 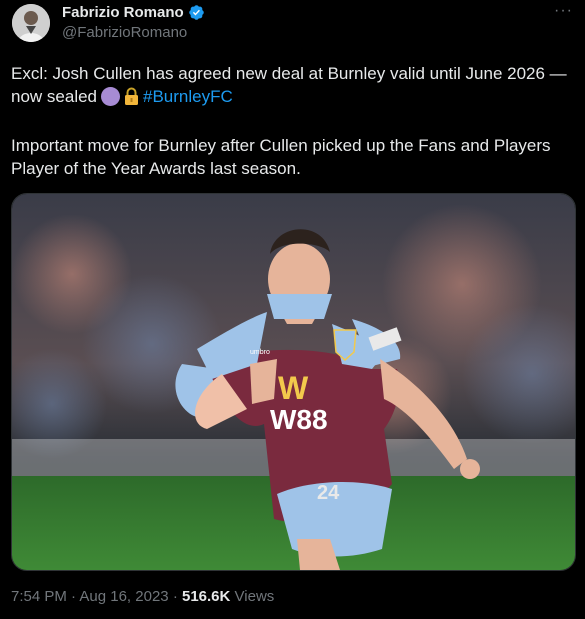 What do you see at coordinates (188, 96) in the screenshot?
I see `hashtag-link: #BurnleyFC` at bounding box center [188, 96].